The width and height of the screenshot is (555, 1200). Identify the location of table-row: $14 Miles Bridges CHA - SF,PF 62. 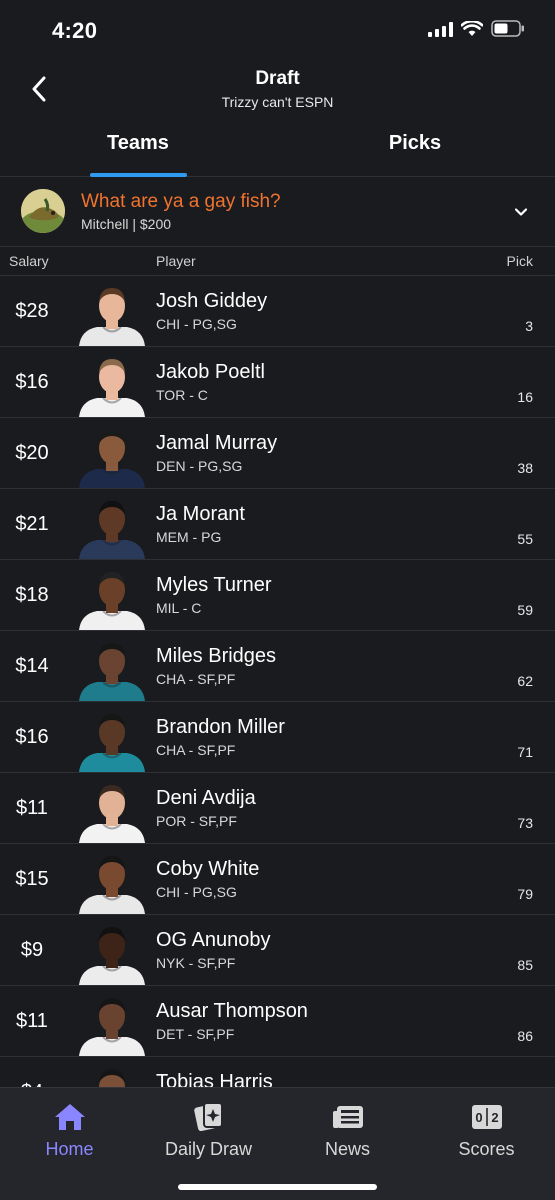
(277, 666).